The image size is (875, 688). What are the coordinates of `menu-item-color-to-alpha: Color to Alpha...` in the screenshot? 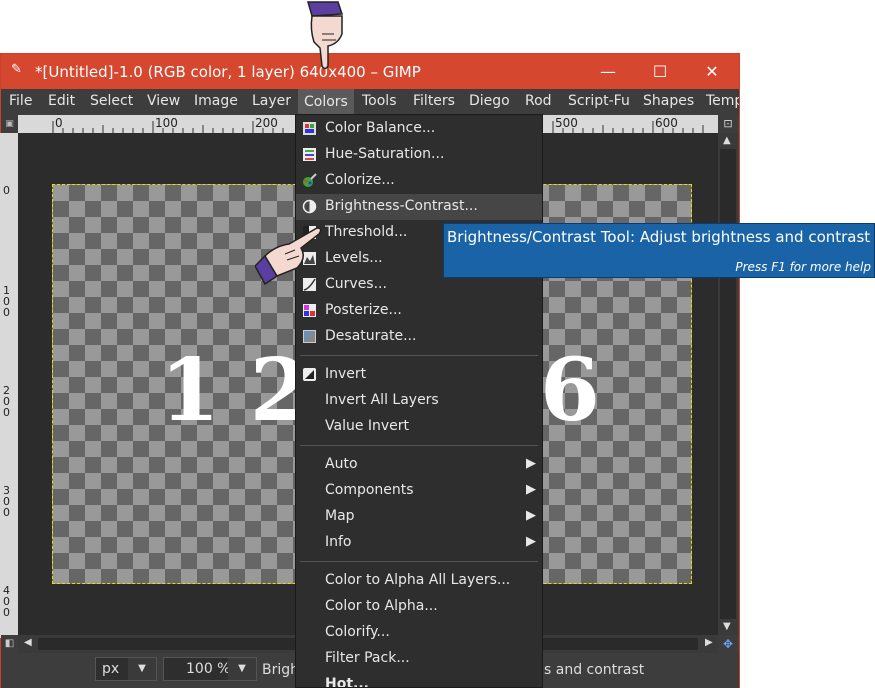 It's located at (419, 607).